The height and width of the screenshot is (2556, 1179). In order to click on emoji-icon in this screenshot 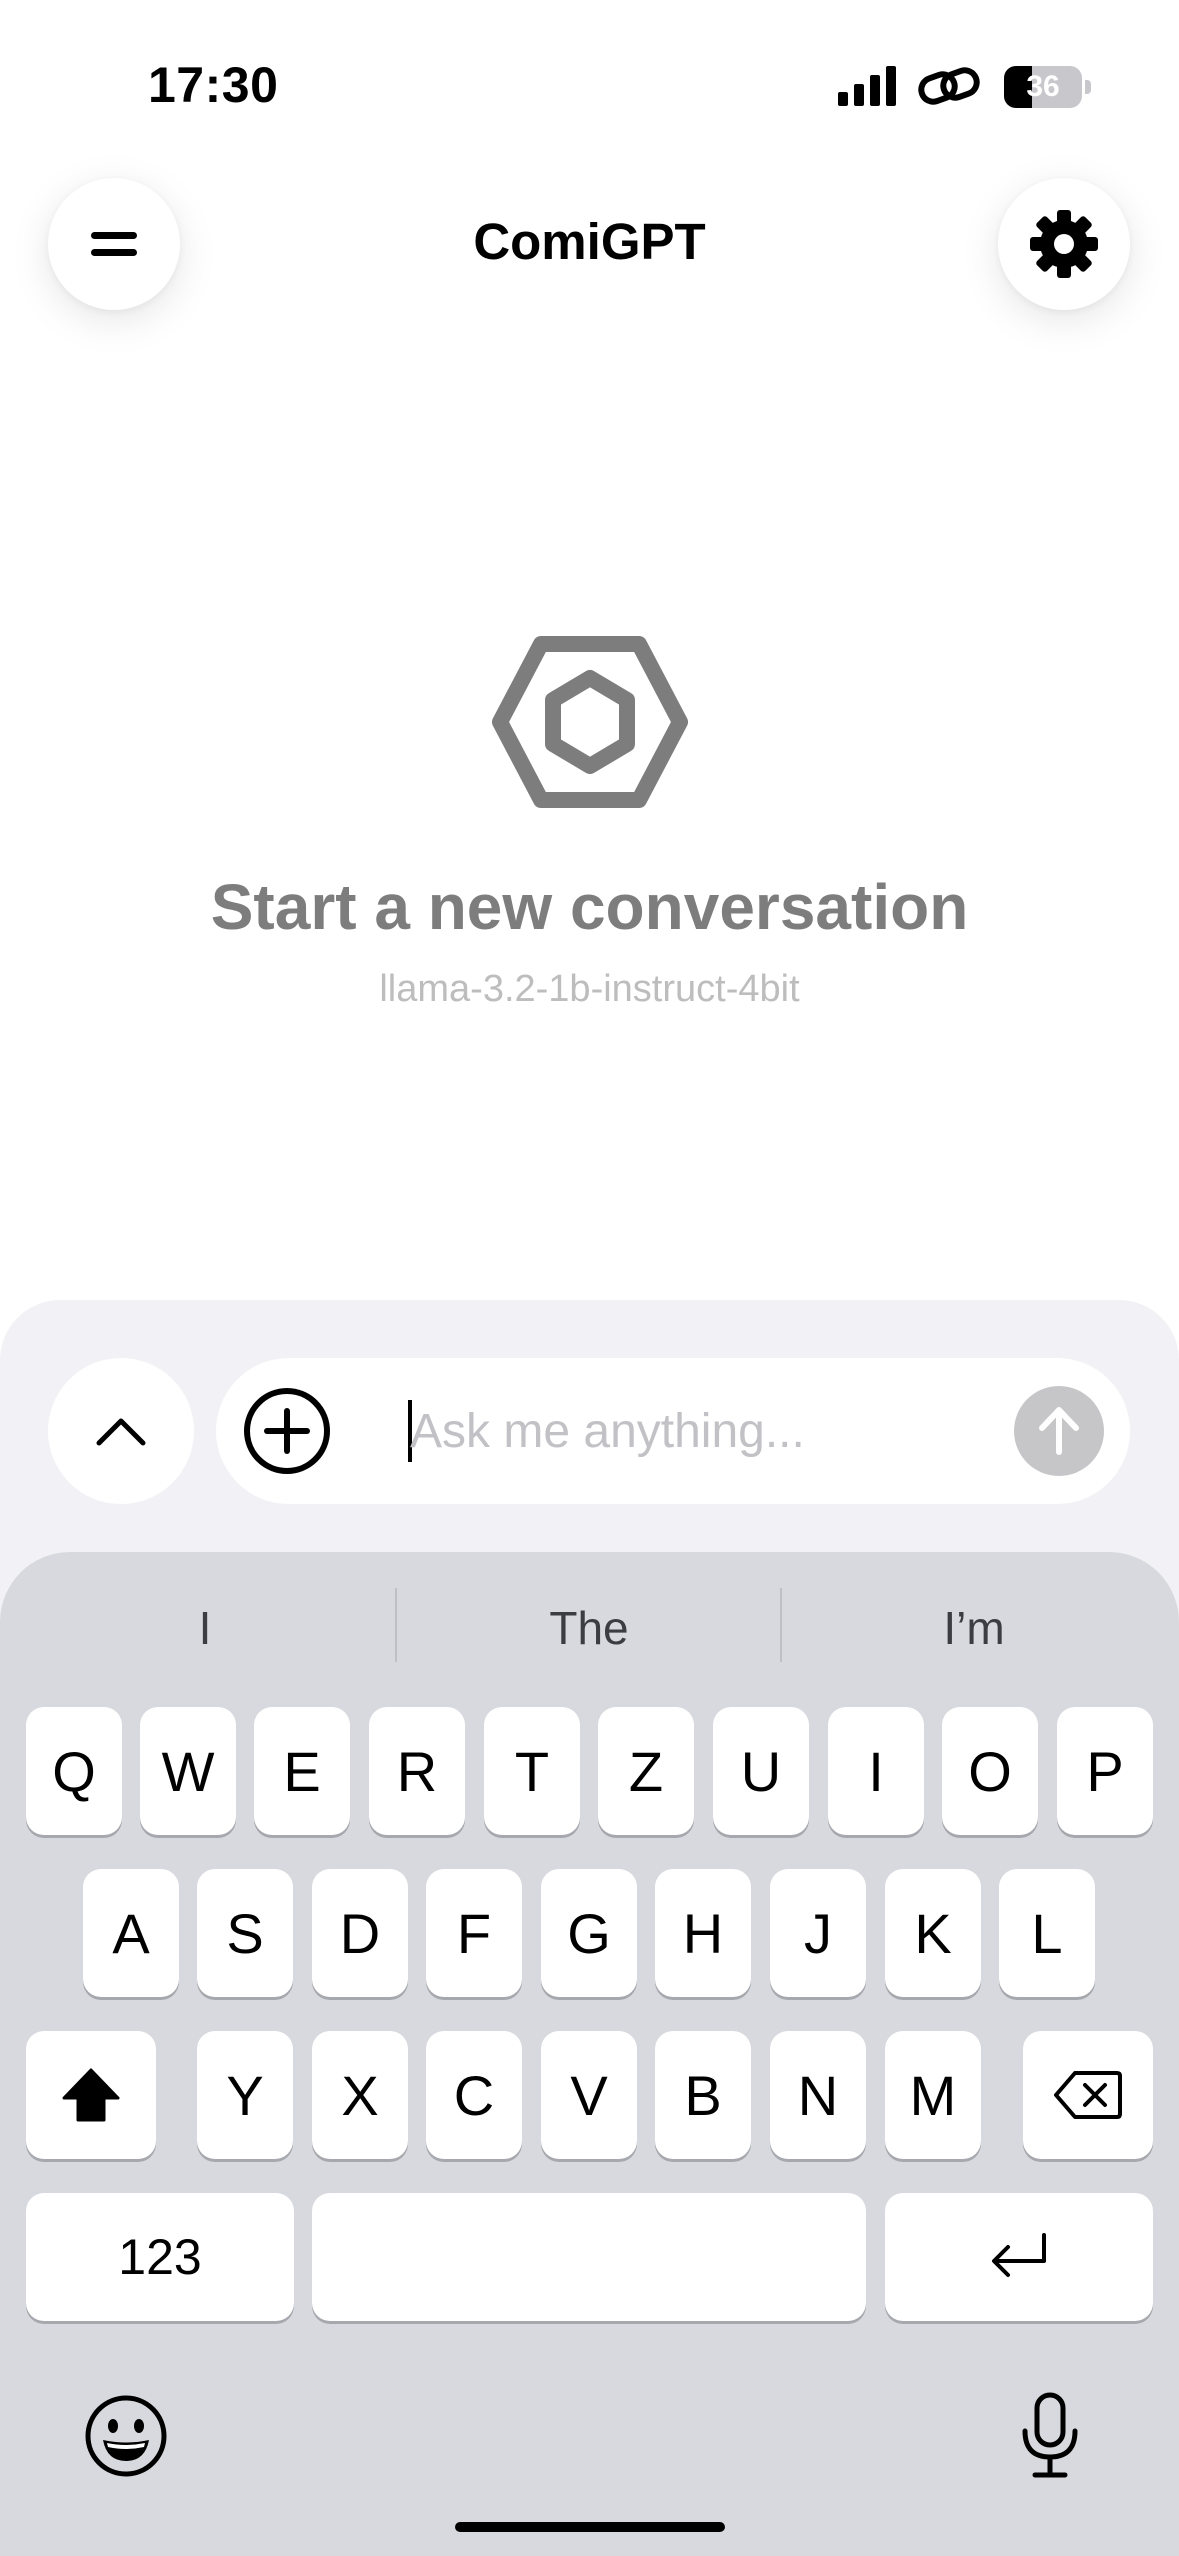, I will do `click(126, 2436)`.